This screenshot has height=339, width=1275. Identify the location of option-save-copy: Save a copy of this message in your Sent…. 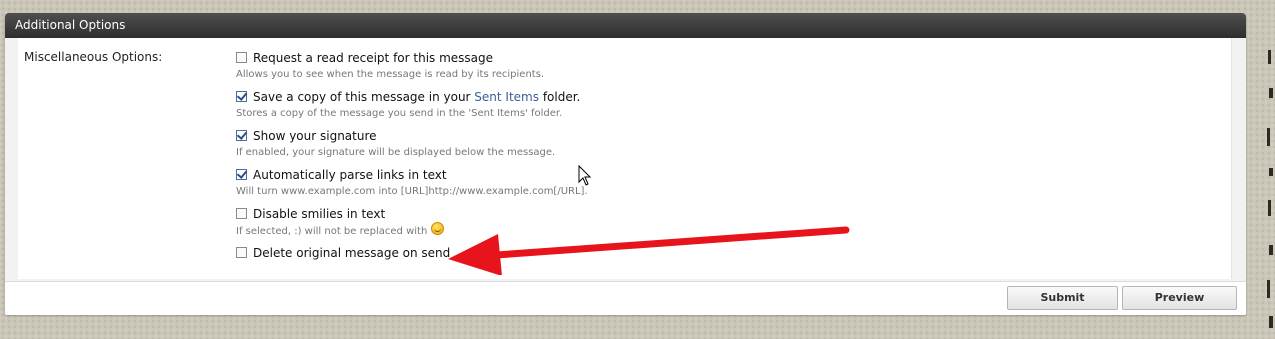
(412, 108).